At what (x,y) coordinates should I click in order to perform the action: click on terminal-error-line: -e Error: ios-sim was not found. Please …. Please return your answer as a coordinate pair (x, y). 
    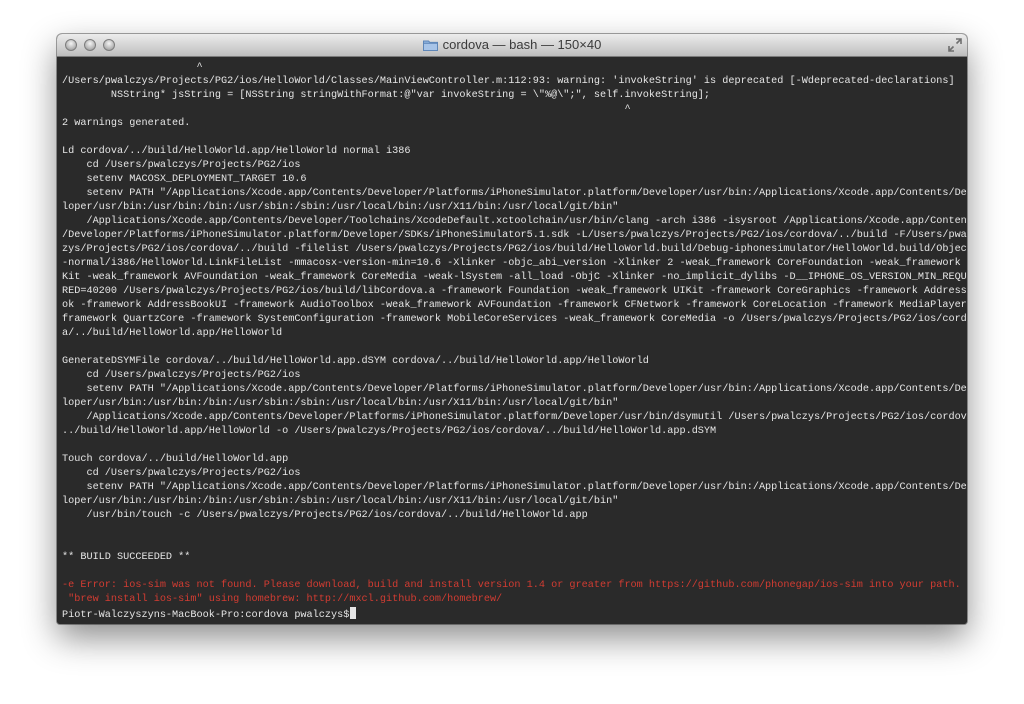
    Looking at the image, I should click on (514, 585).